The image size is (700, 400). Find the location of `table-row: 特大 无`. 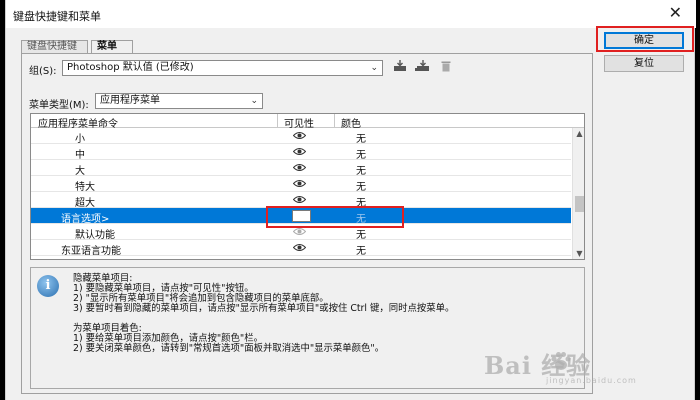

table-row: 特大 无 is located at coordinates (301, 184).